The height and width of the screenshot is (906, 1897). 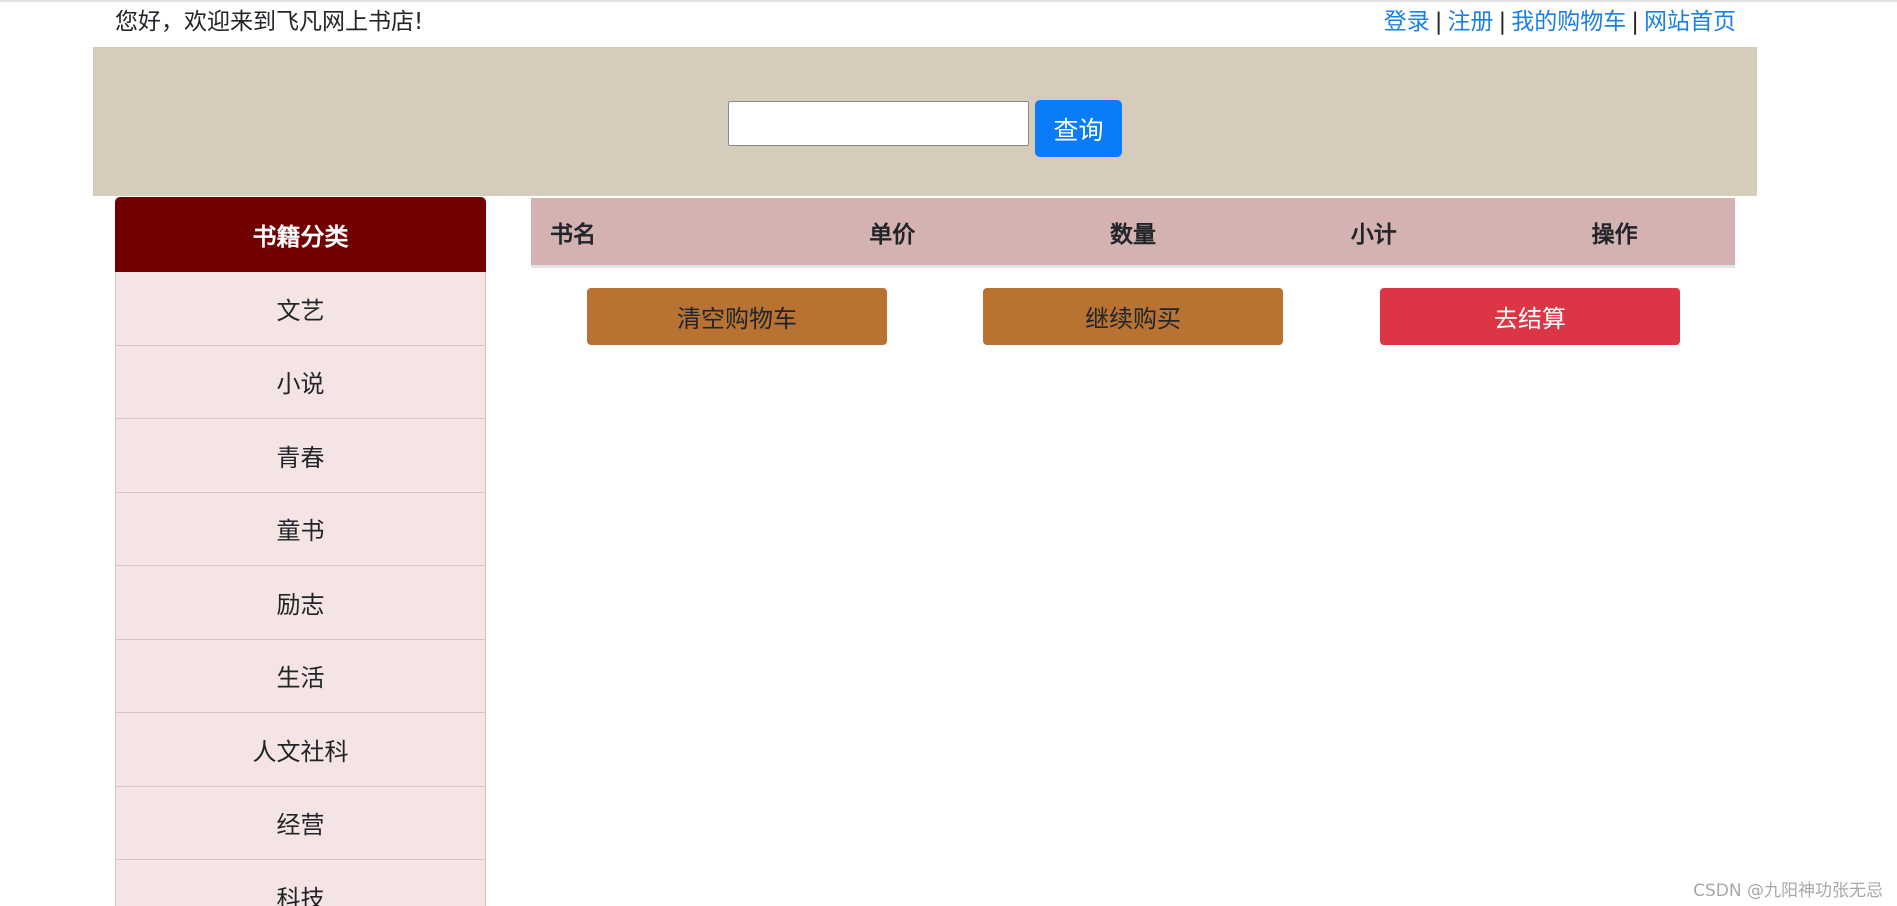 What do you see at coordinates (269, 22) in the screenshot?
I see `welcome-greeting: 您好，欢迎来到飞凡网上书店!` at bounding box center [269, 22].